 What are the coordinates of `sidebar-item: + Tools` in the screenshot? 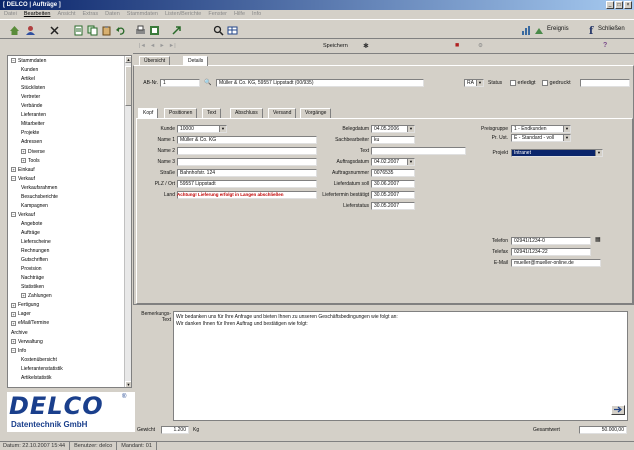 It's located at (30, 161).